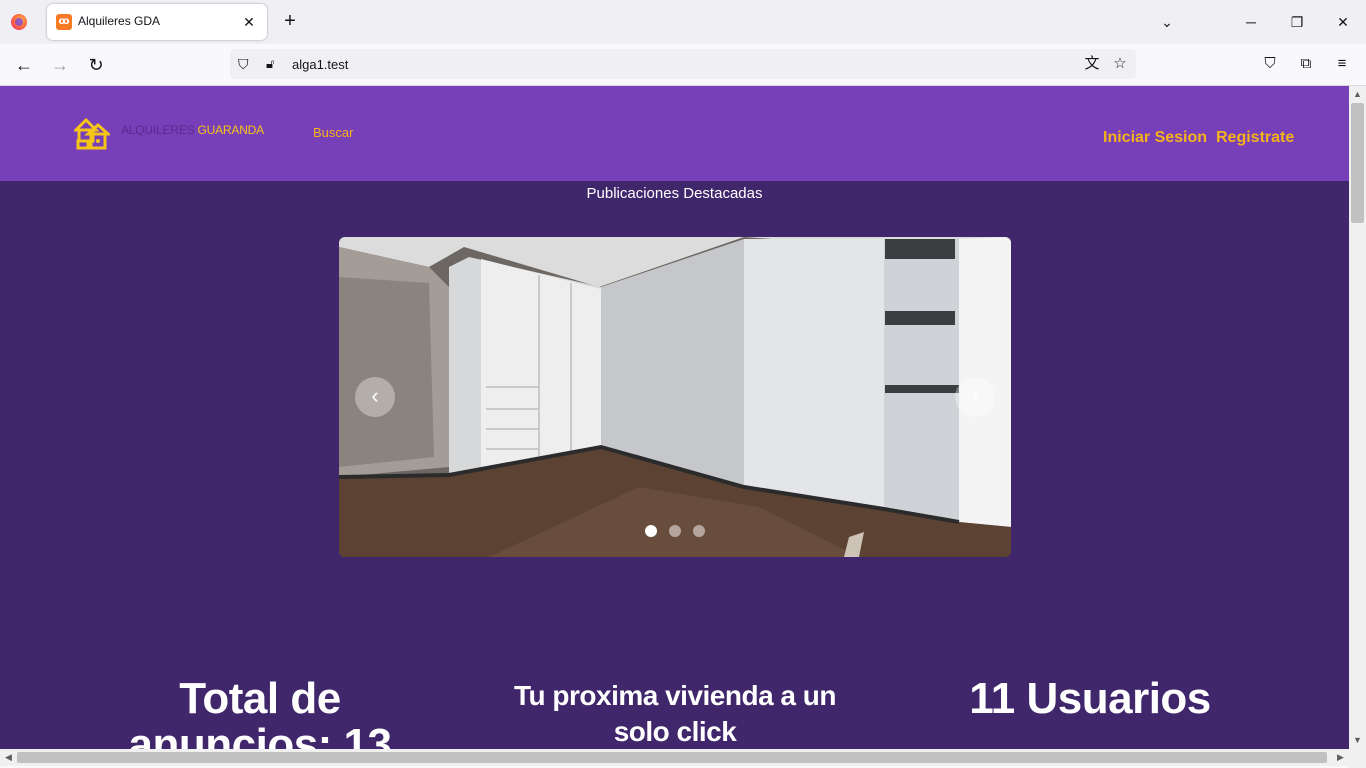 This screenshot has height=768, width=1366. What do you see at coordinates (249, 22) in the screenshot?
I see `close-icon: ✕` at bounding box center [249, 22].